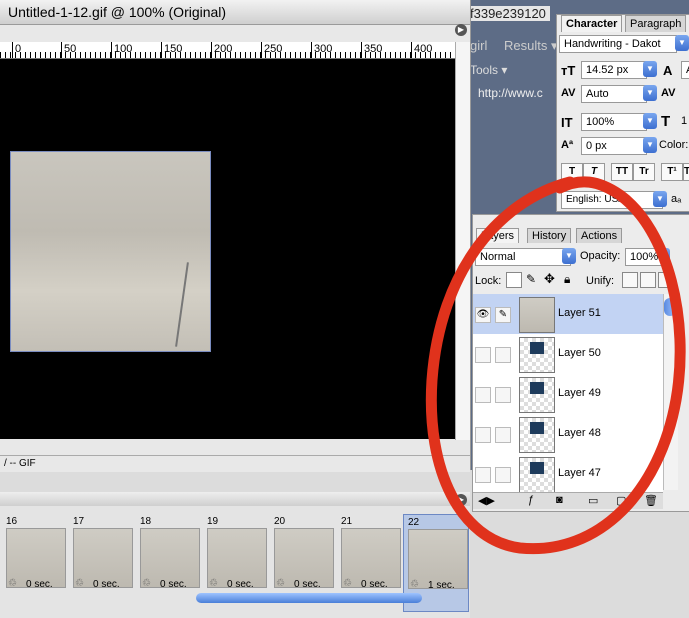 This screenshot has height=618, width=689. I want to click on layer-name: Layer 51, so click(579, 313).